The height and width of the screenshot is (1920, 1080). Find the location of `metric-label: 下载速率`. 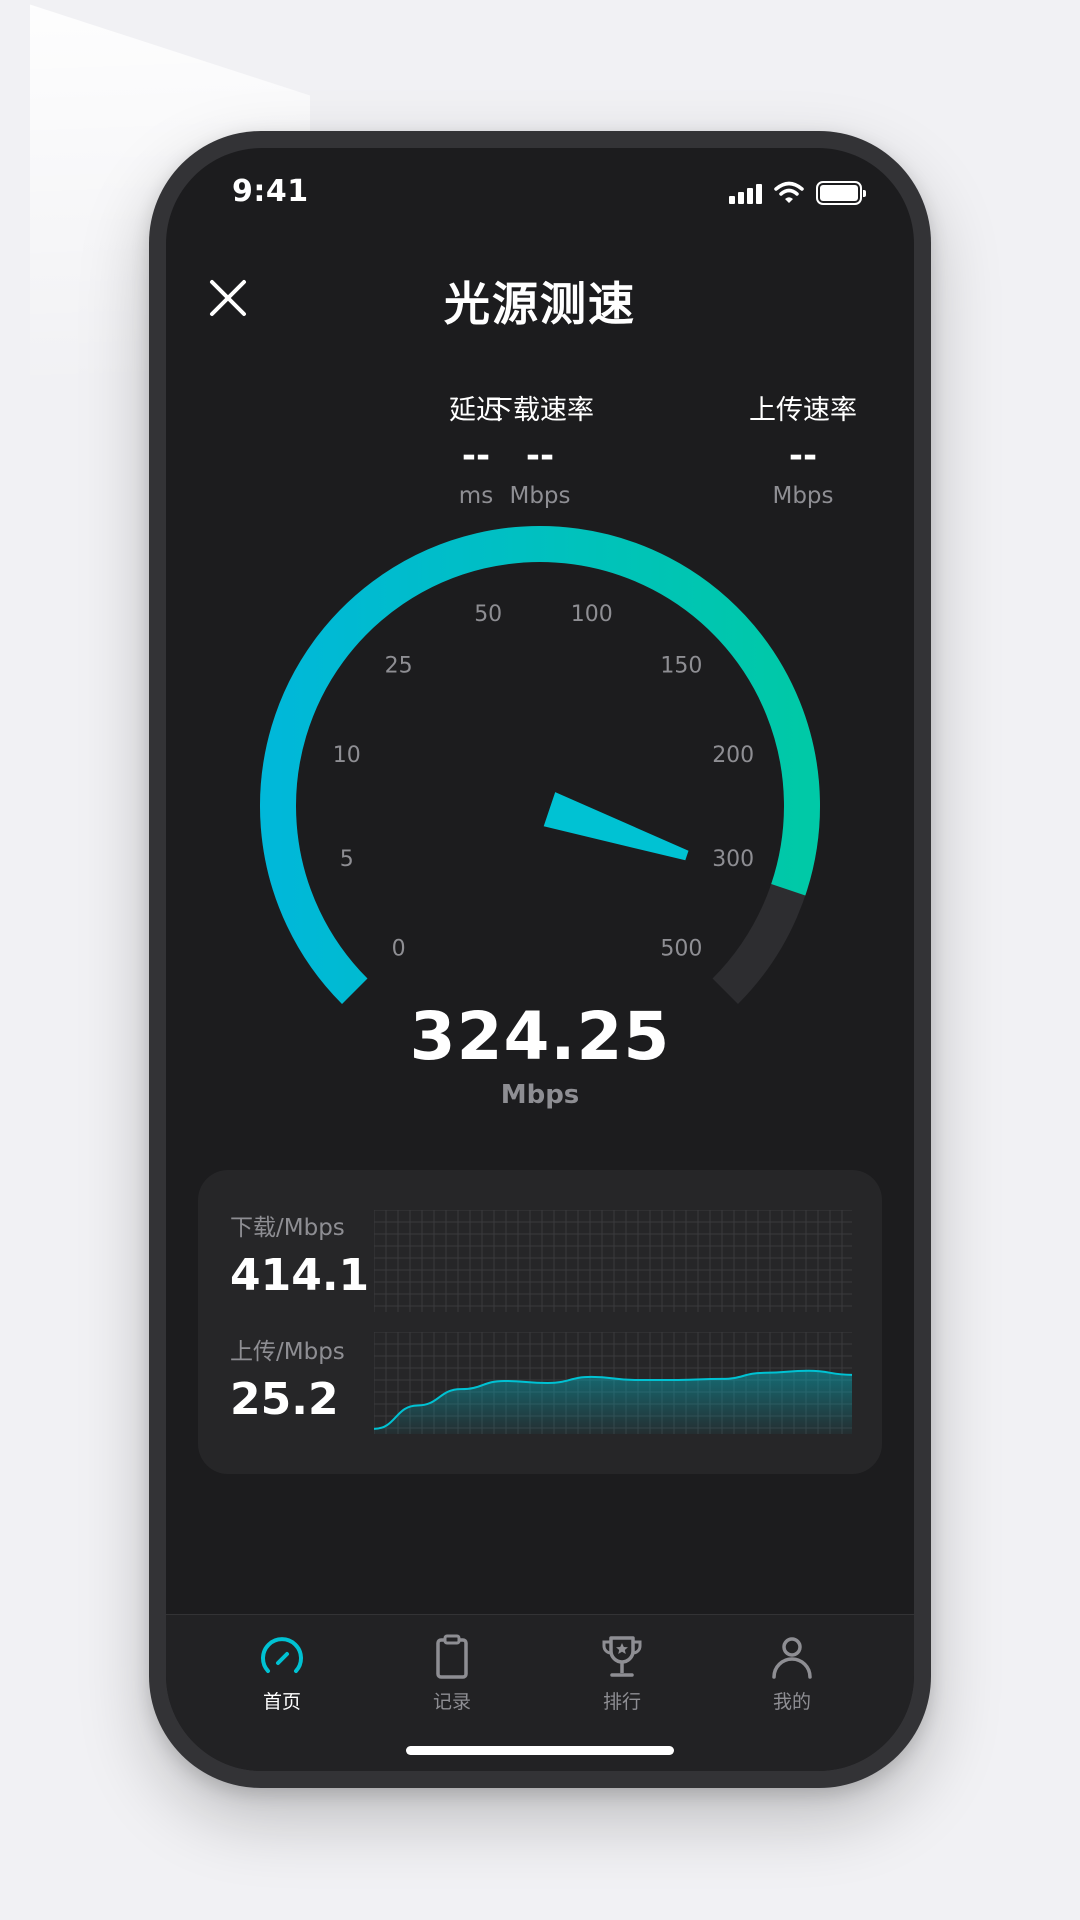

metric-label: 下载速率 is located at coordinates (540, 410).